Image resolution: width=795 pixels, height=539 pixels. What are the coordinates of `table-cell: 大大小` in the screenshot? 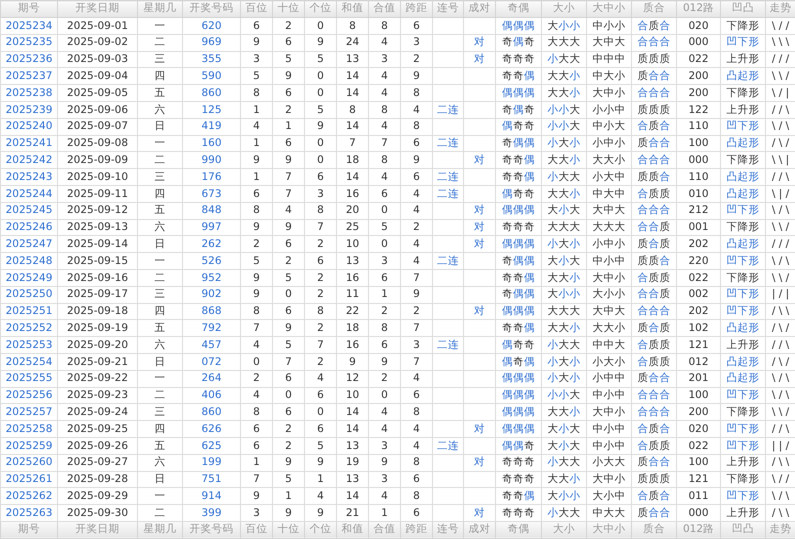 It's located at (564, 412).